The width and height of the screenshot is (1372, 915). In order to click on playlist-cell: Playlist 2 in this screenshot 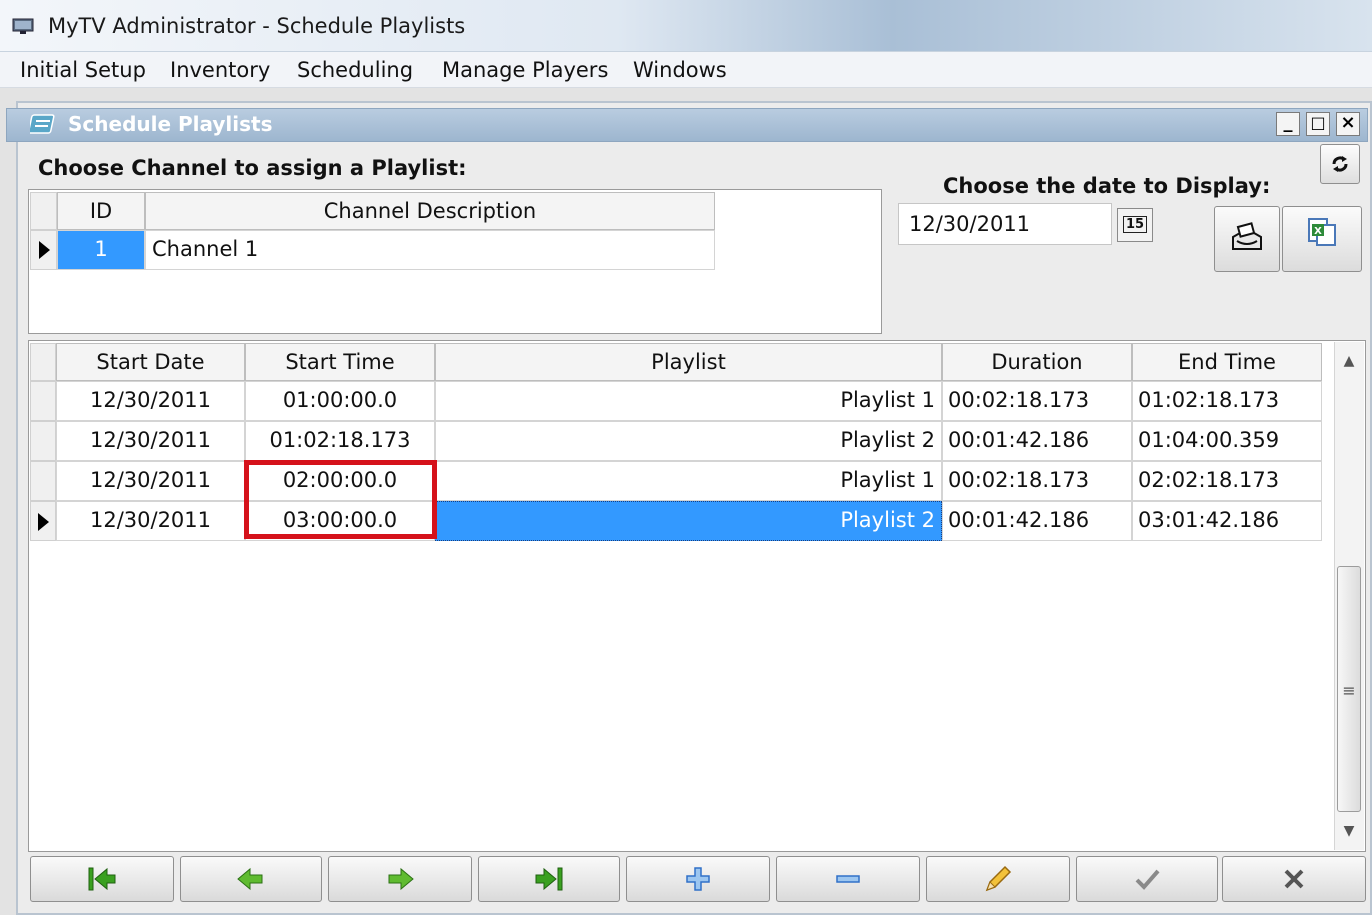, I will do `click(688, 441)`.